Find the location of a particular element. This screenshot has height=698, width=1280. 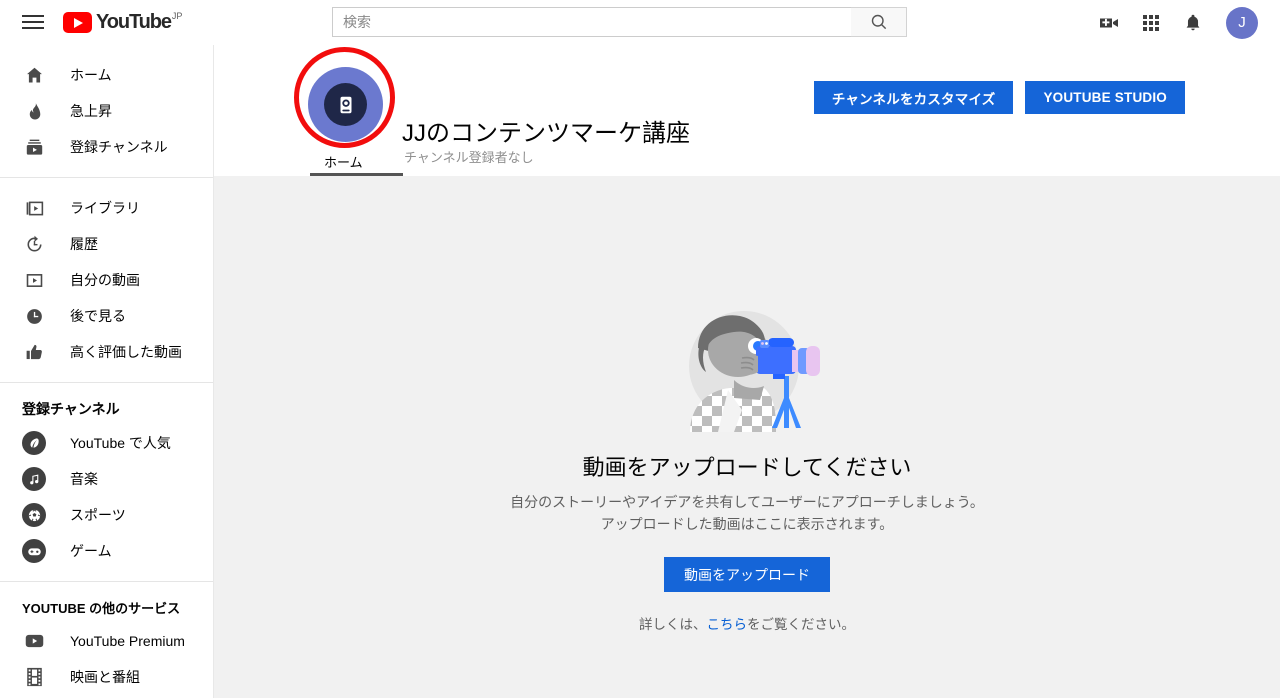

sidebar-item-library: ライブラリ is located at coordinates (106, 208).